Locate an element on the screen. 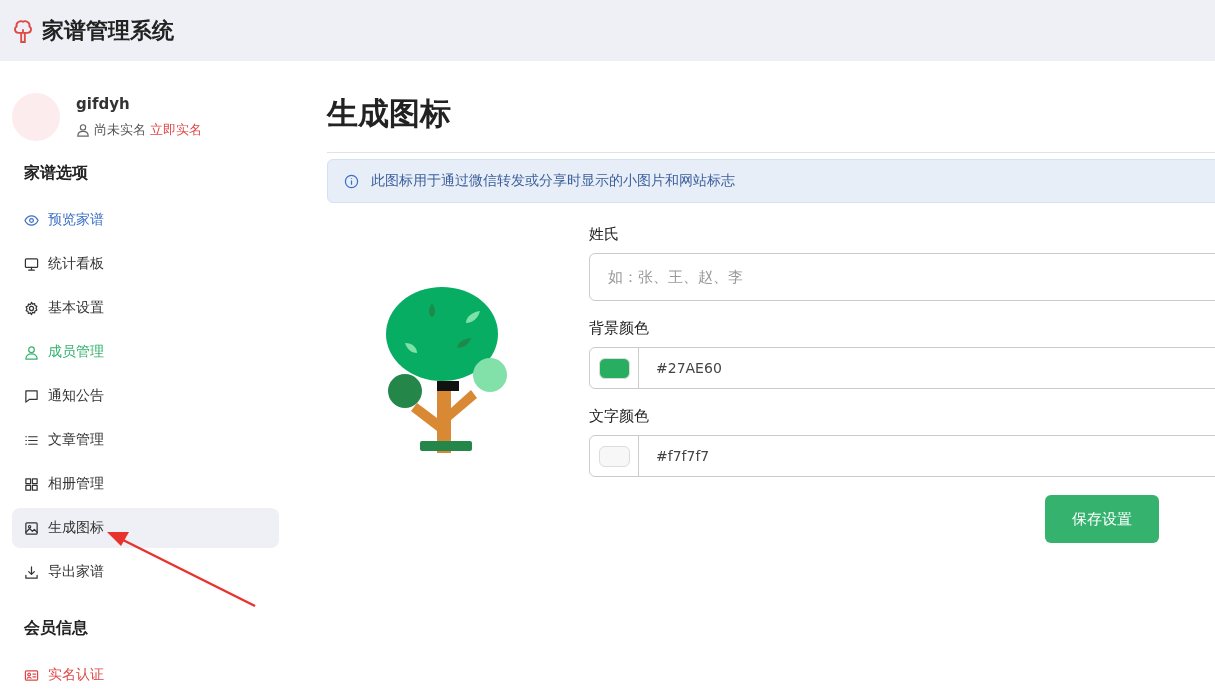 The height and width of the screenshot is (696, 1215). color-field: #f7f7f7 is located at coordinates (902, 456).